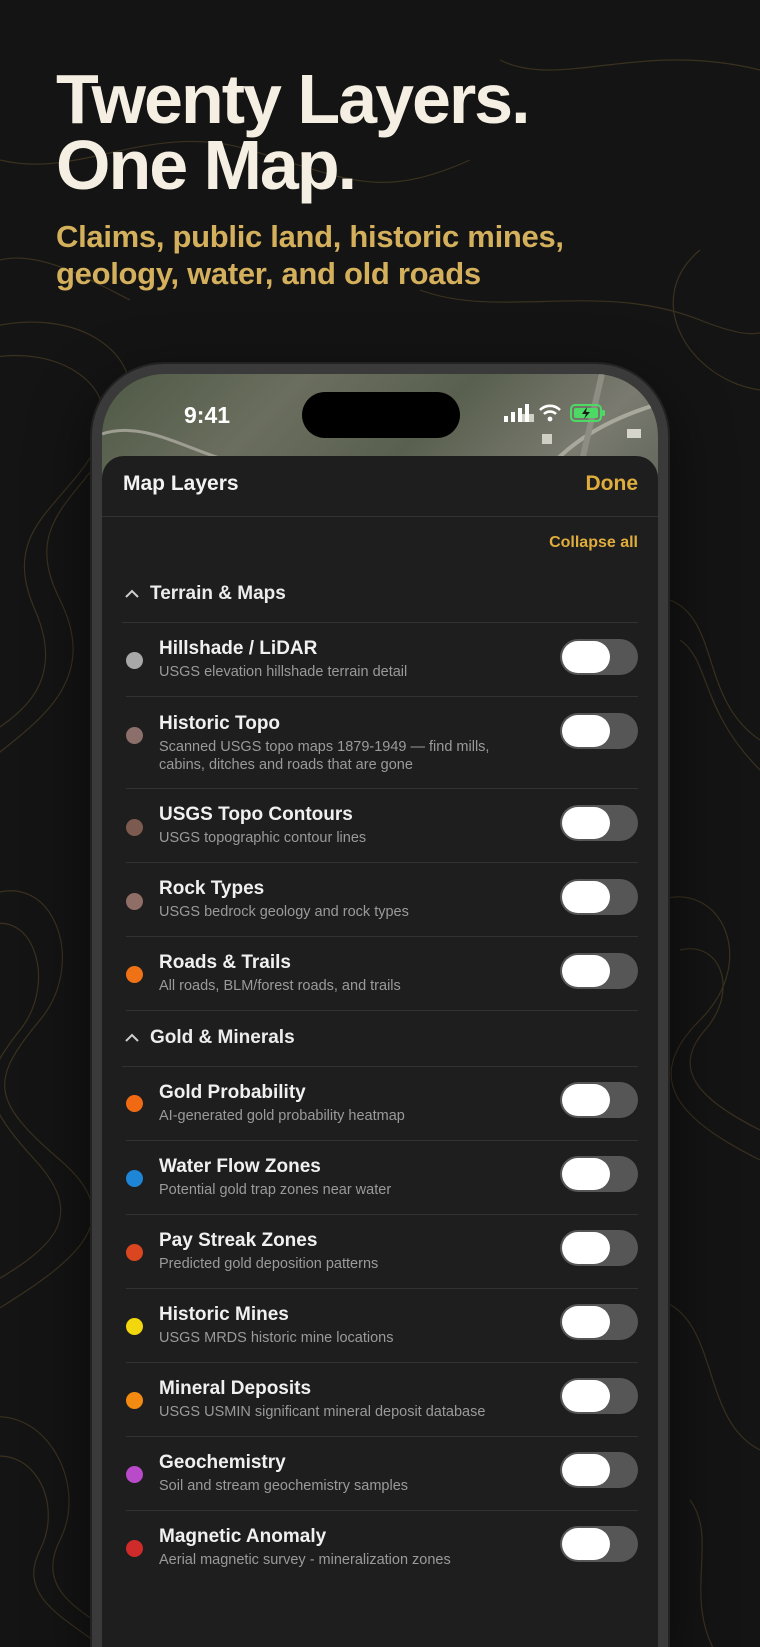 The image size is (760, 1647). I want to click on layer-description: USGS elevation hillshade terrain detail, so click(283, 672).